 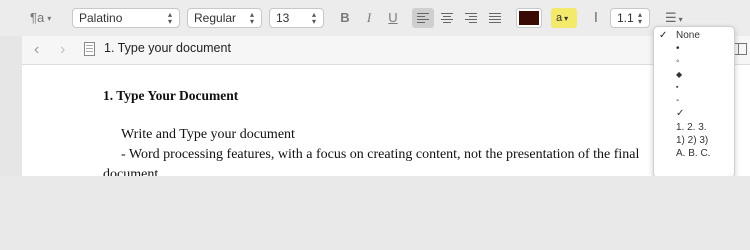 I want to click on justify-button, so click(x=495, y=18).